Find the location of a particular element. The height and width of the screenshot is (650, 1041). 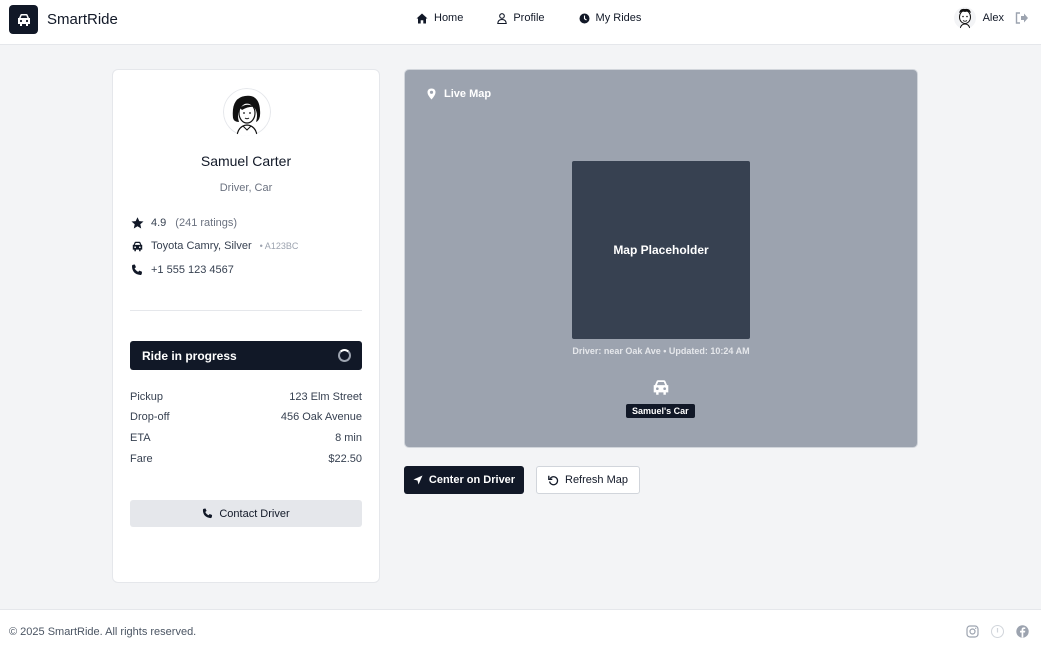

ratings-count: (241 ratings) is located at coordinates (206, 223).